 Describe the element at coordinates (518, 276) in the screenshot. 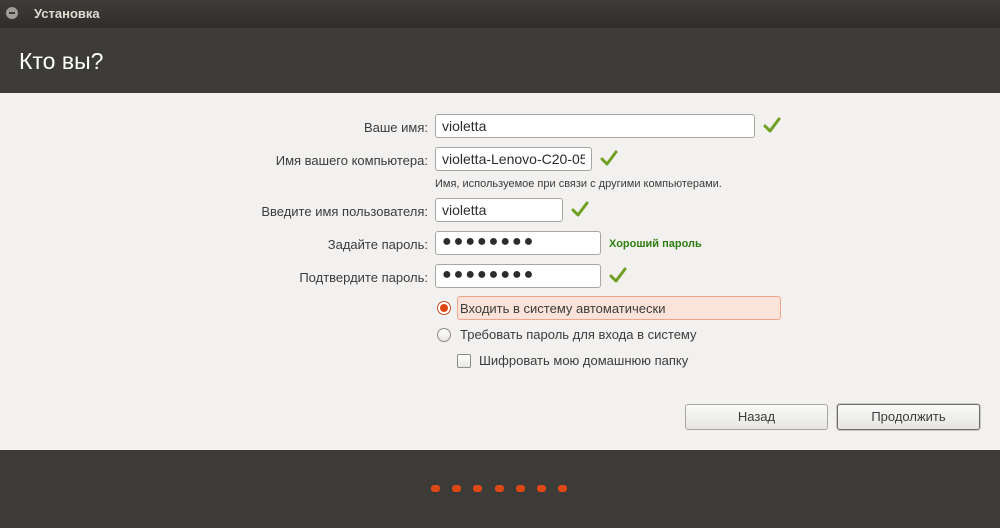

I see `confirm-password-input: ●●●●●●●●` at that location.